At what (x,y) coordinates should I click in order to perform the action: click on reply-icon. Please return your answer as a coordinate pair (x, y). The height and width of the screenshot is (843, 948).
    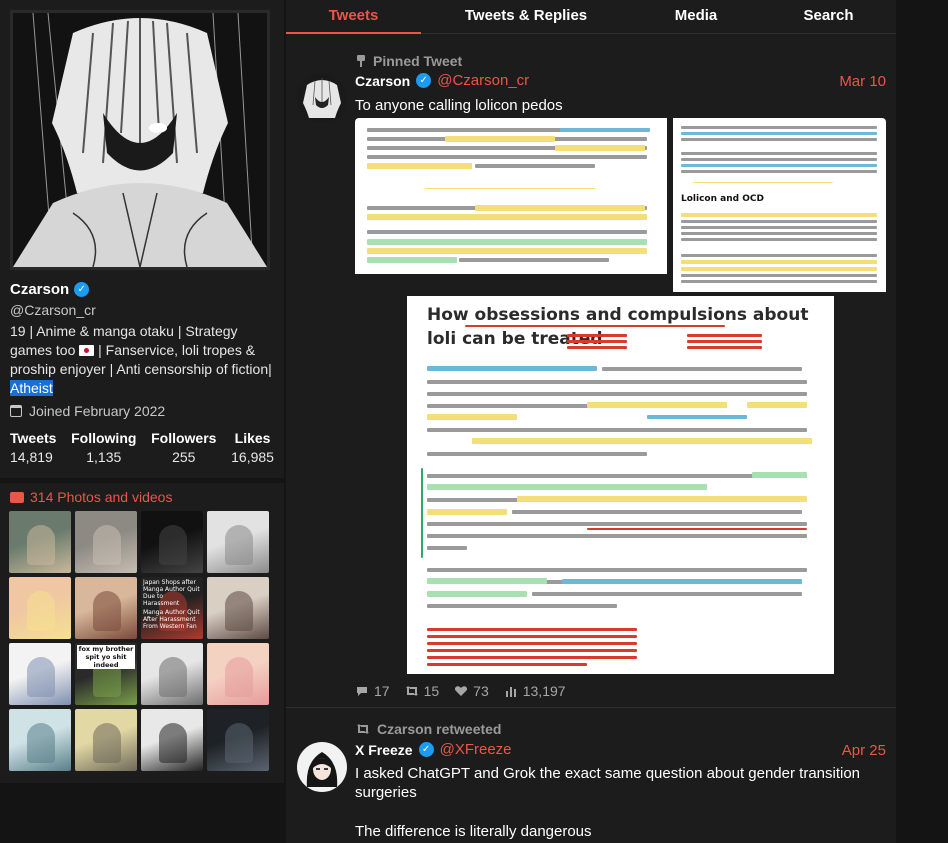
    Looking at the image, I should click on (362, 691).